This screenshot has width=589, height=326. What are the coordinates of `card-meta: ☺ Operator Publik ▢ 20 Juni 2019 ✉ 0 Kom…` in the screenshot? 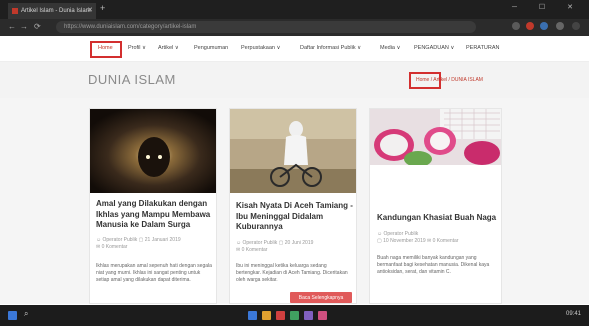 It's located at (295, 247).